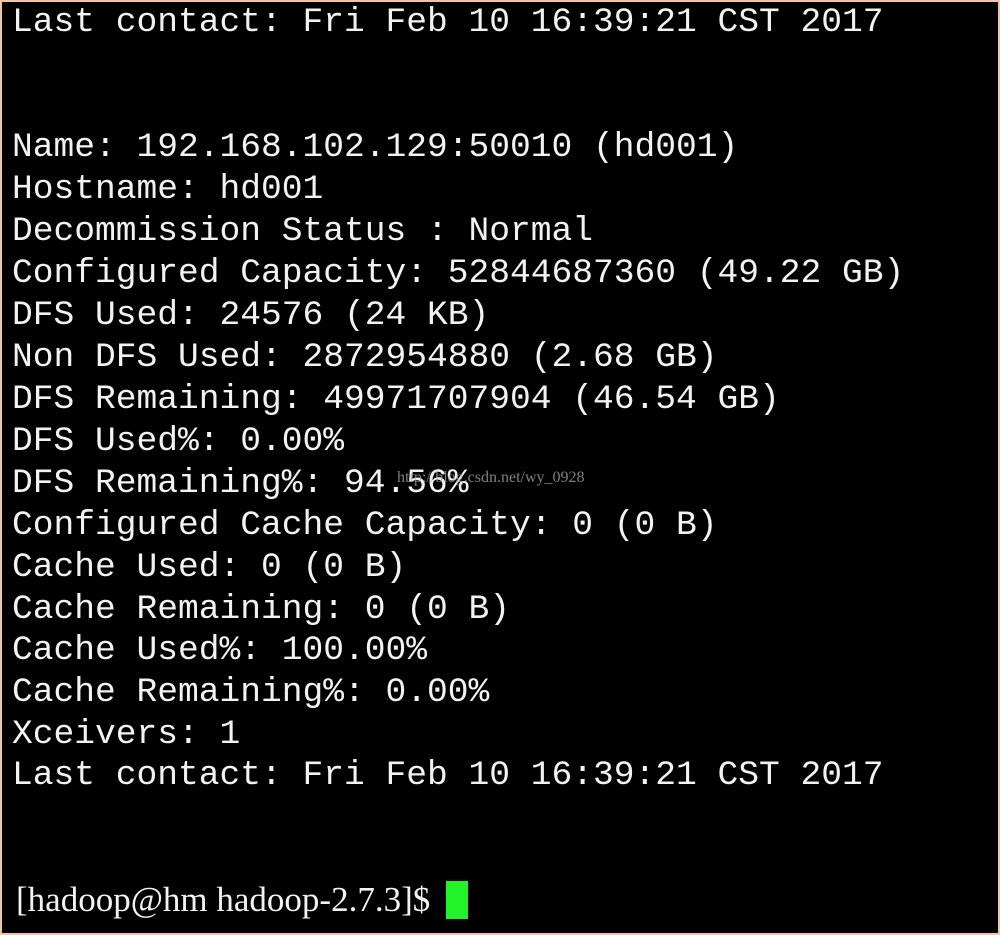  What do you see at coordinates (178, 441) in the screenshot?
I see `output-line-dfs-used-percent: DFS Used%: 0.00%` at bounding box center [178, 441].